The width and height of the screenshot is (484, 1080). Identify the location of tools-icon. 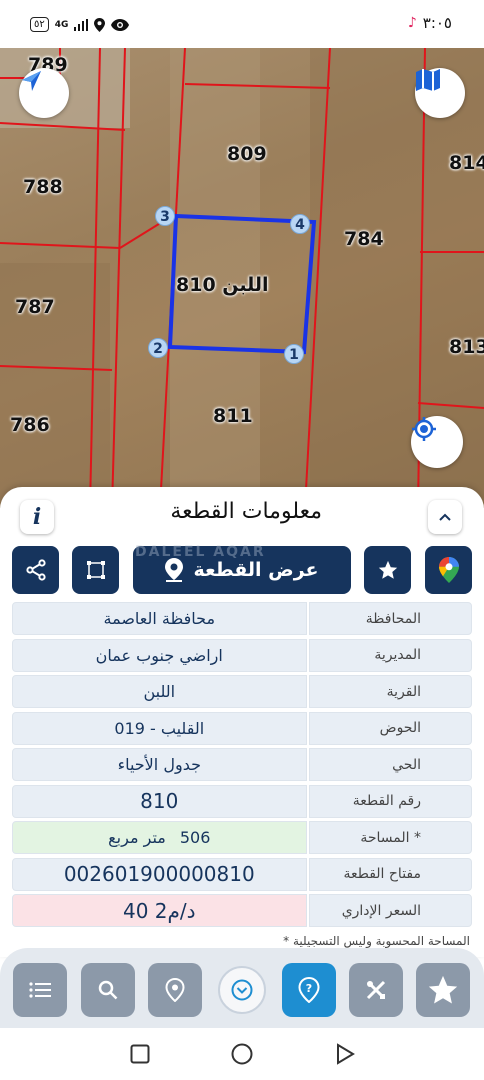
(376, 990).